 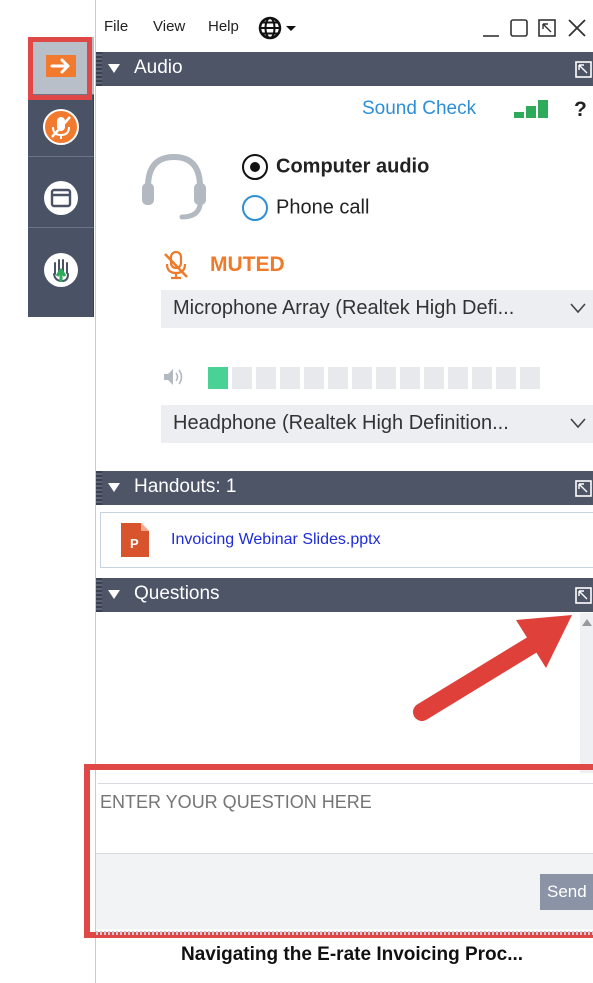 I want to click on questions-section-header: Questions, so click(x=344, y=595).